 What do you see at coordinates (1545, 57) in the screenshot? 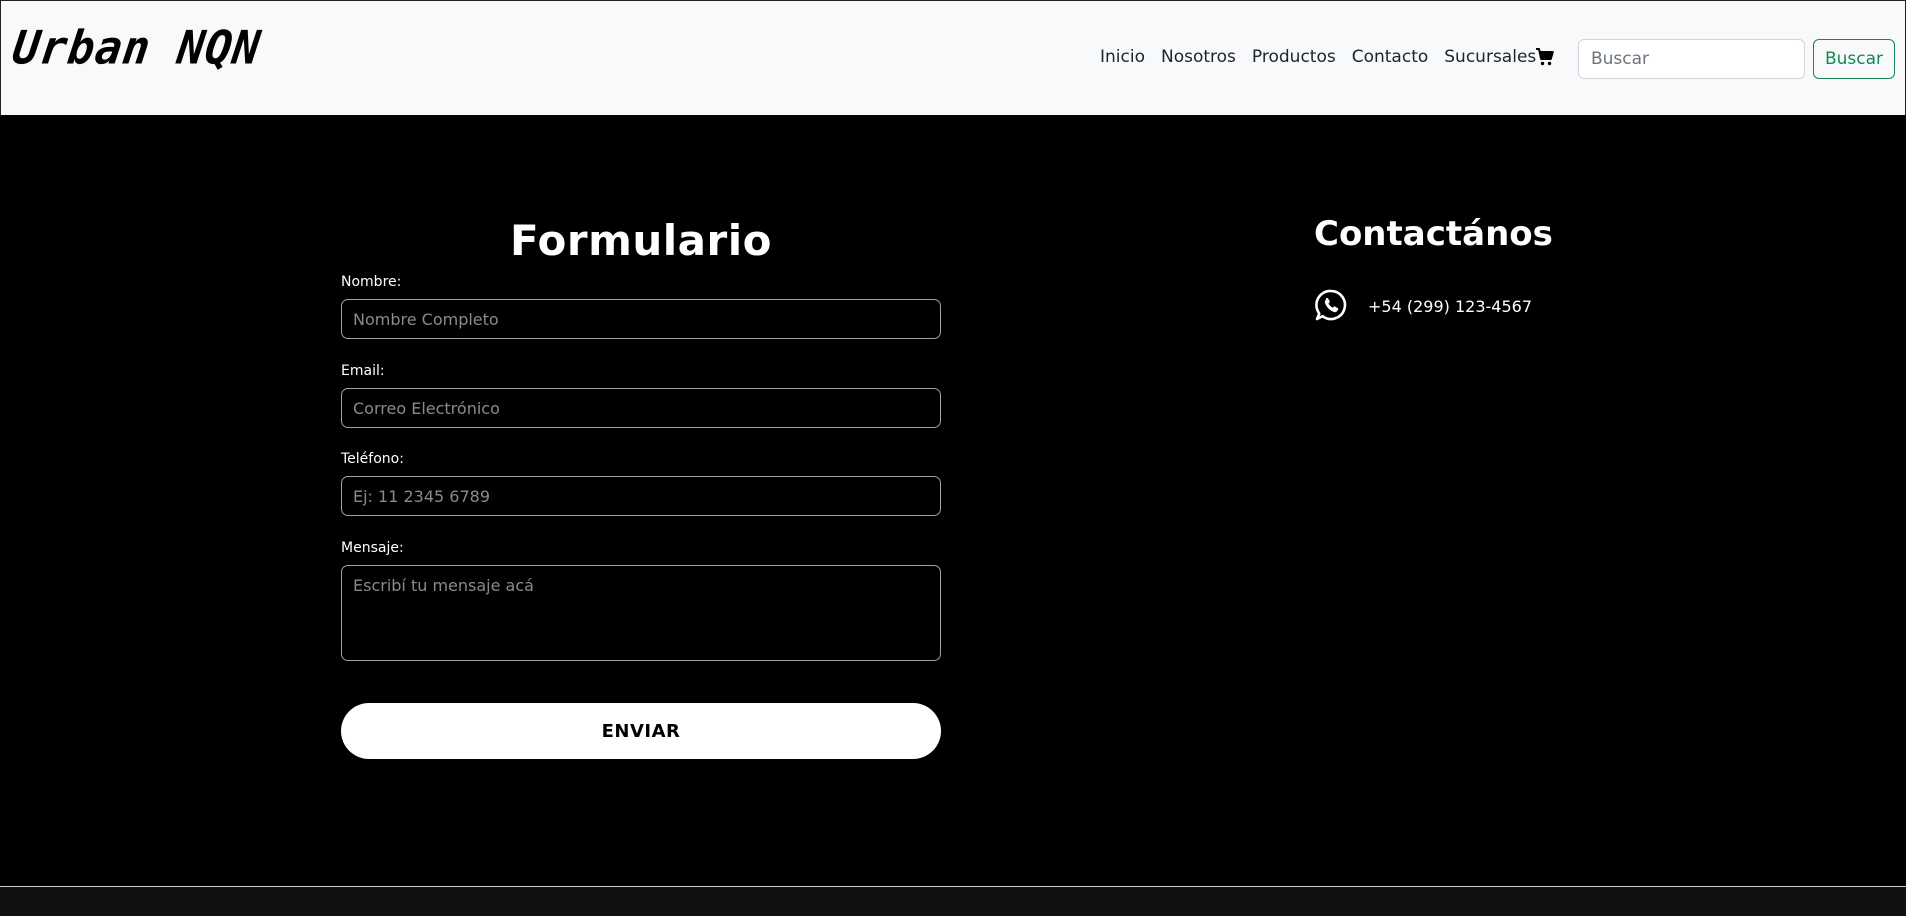
I see `cart-icon` at bounding box center [1545, 57].